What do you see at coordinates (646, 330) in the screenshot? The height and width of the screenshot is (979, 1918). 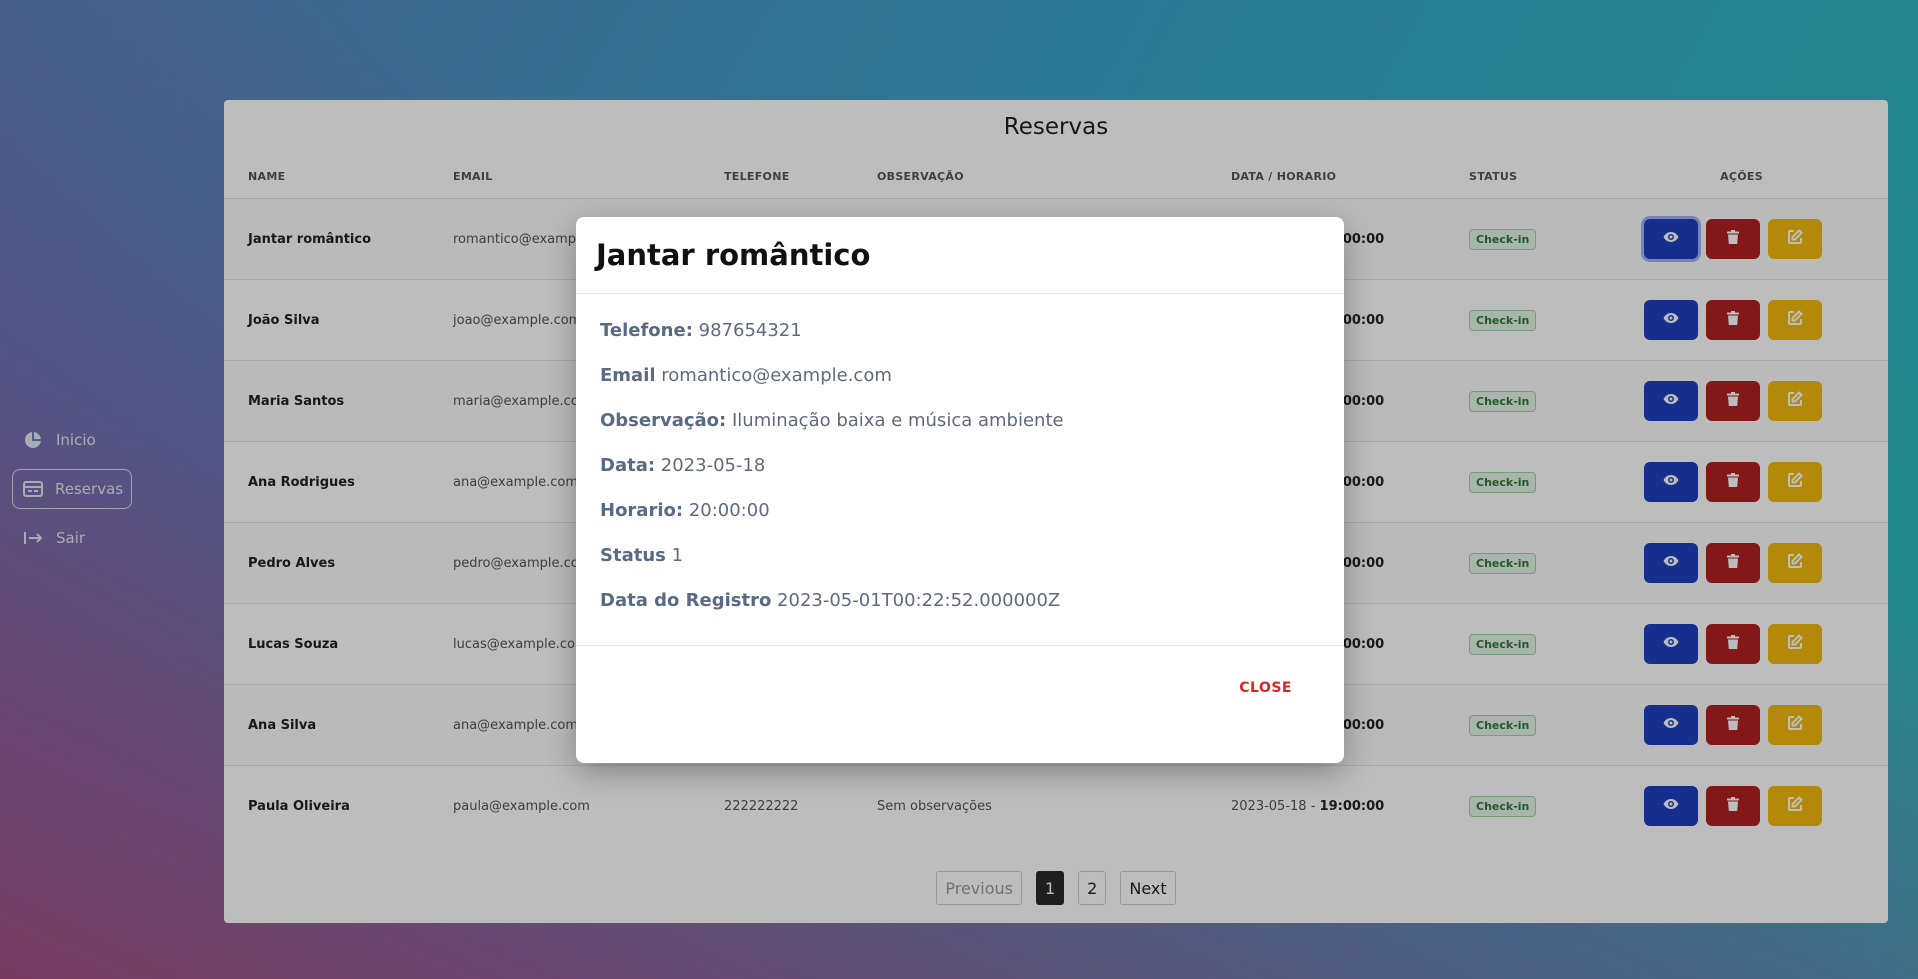 I see `field-label: Telefone:` at bounding box center [646, 330].